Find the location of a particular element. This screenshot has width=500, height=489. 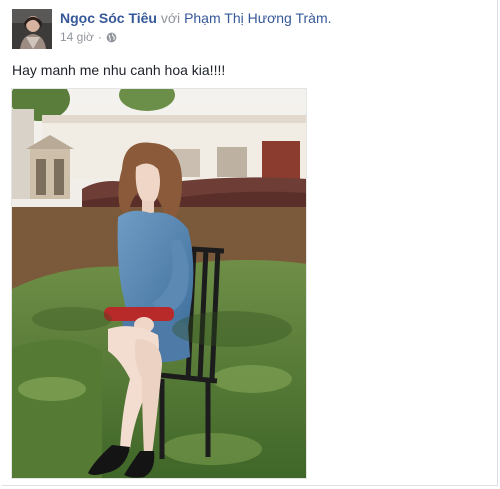

post-message: Hay manh me nhu canh hoa kia!!!! is located at coordinates (119, 70).